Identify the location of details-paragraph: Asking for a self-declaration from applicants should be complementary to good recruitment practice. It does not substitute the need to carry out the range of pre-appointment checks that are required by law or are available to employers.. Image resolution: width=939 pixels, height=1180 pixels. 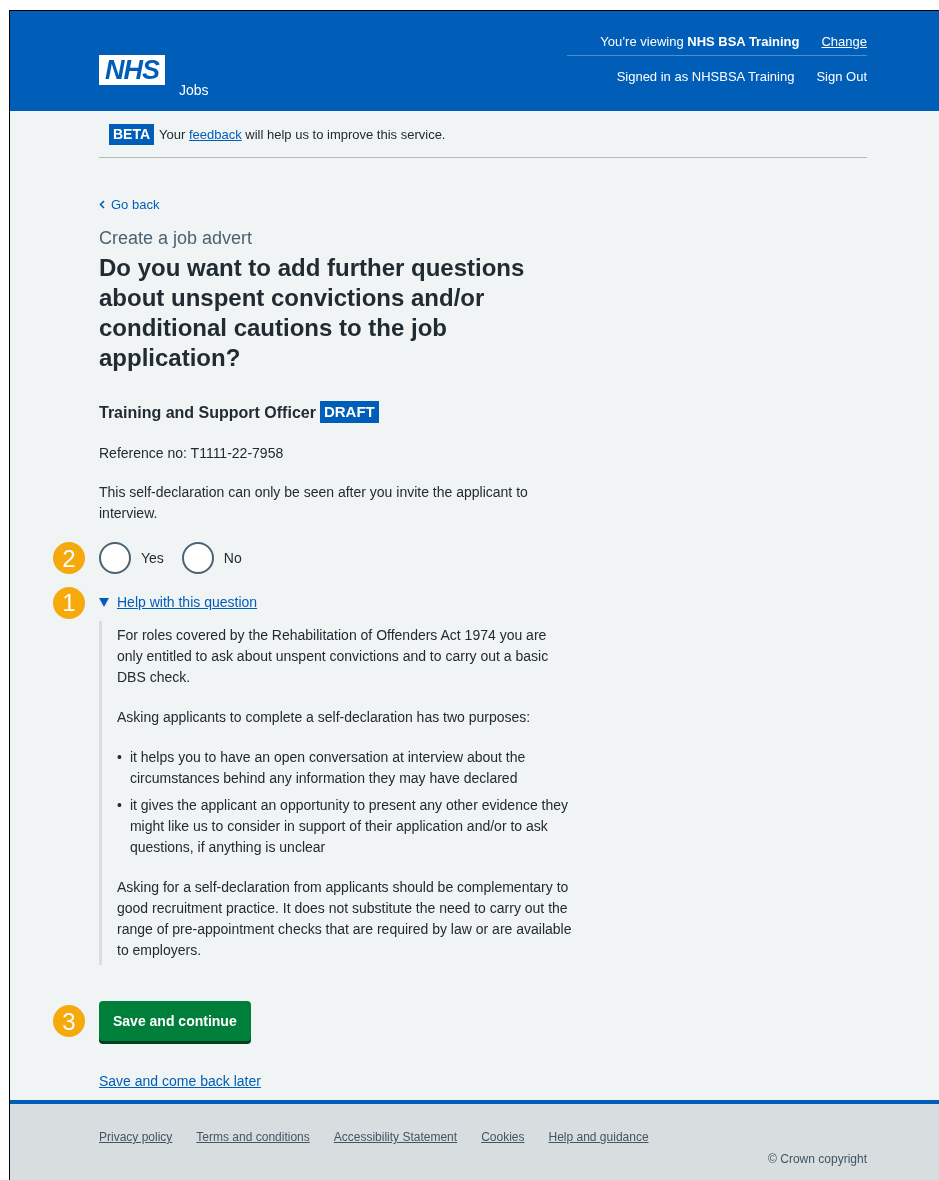
(344, 919).